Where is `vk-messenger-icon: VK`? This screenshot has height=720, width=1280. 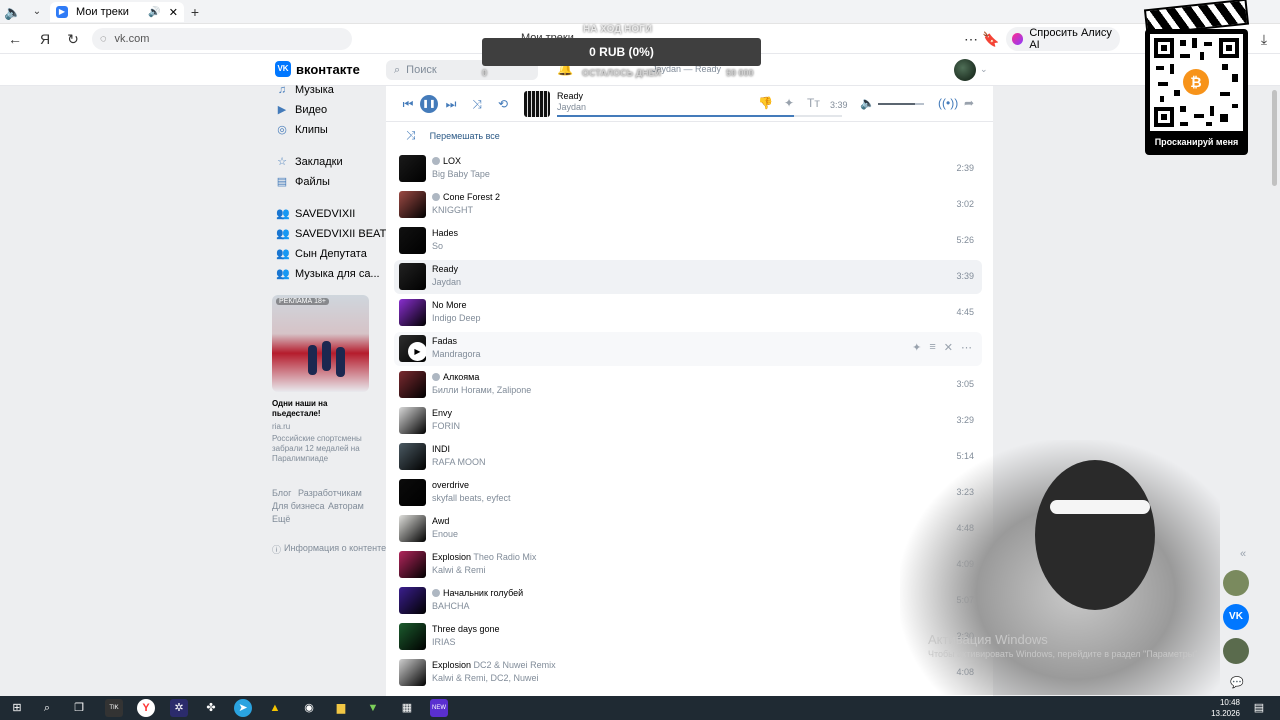 vk-messenger-icon: VK is located at coordinates (1236, 617).